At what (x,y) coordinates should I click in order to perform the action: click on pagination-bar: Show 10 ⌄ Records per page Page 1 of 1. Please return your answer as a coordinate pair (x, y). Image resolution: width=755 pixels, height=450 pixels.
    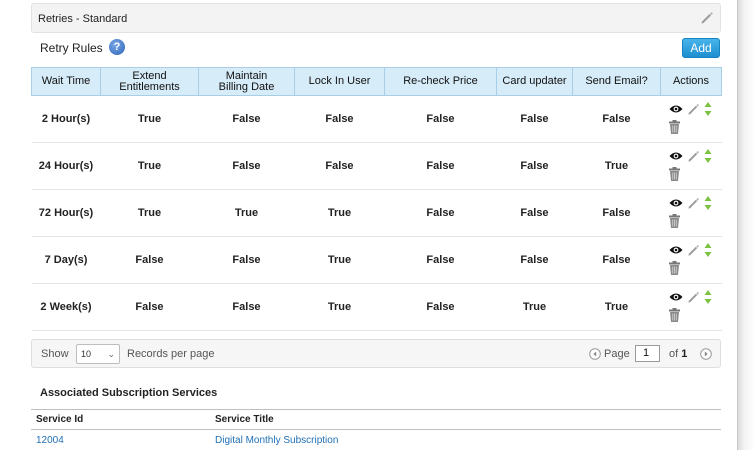
    Looking at the image, I should click on (376, 353).